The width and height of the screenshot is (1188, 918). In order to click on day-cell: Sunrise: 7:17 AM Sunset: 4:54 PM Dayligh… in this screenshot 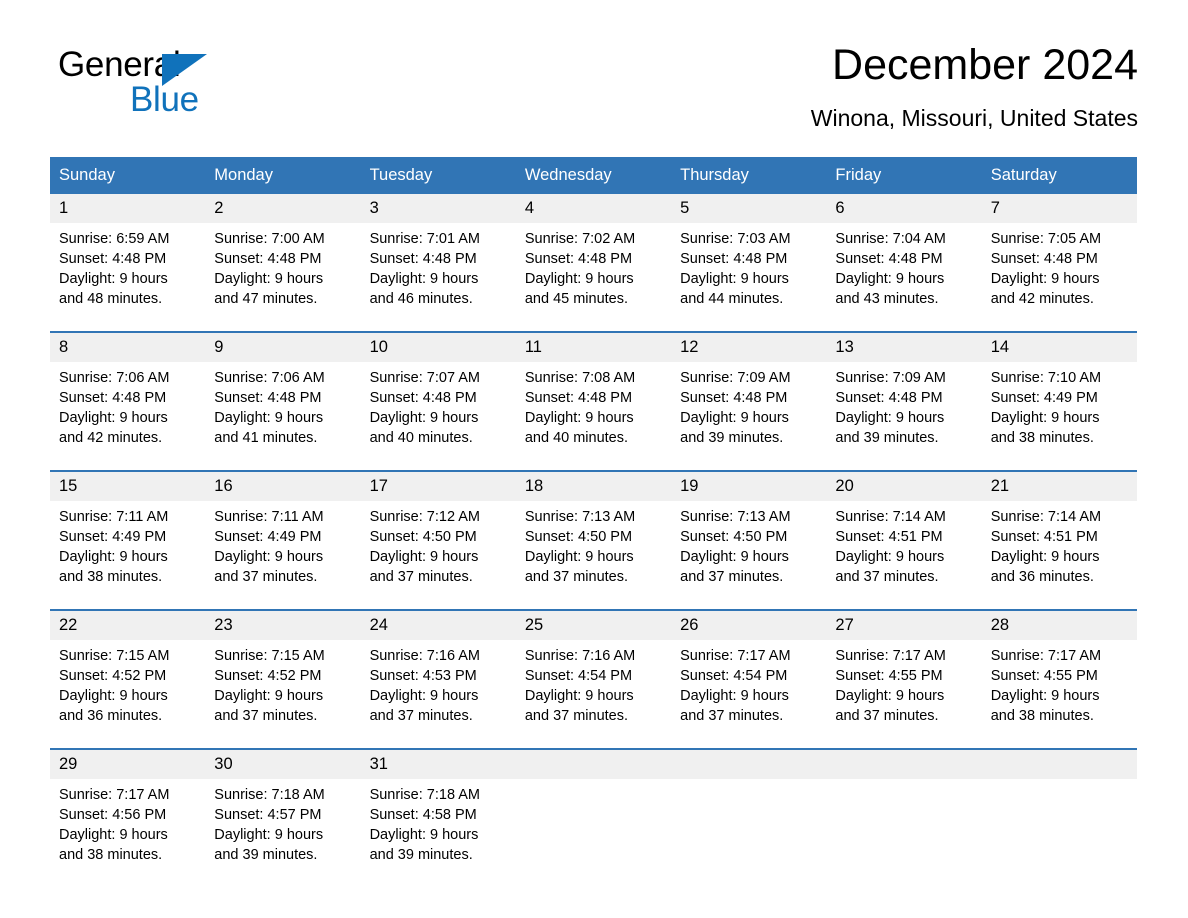, I will do `click(749, 694)`.